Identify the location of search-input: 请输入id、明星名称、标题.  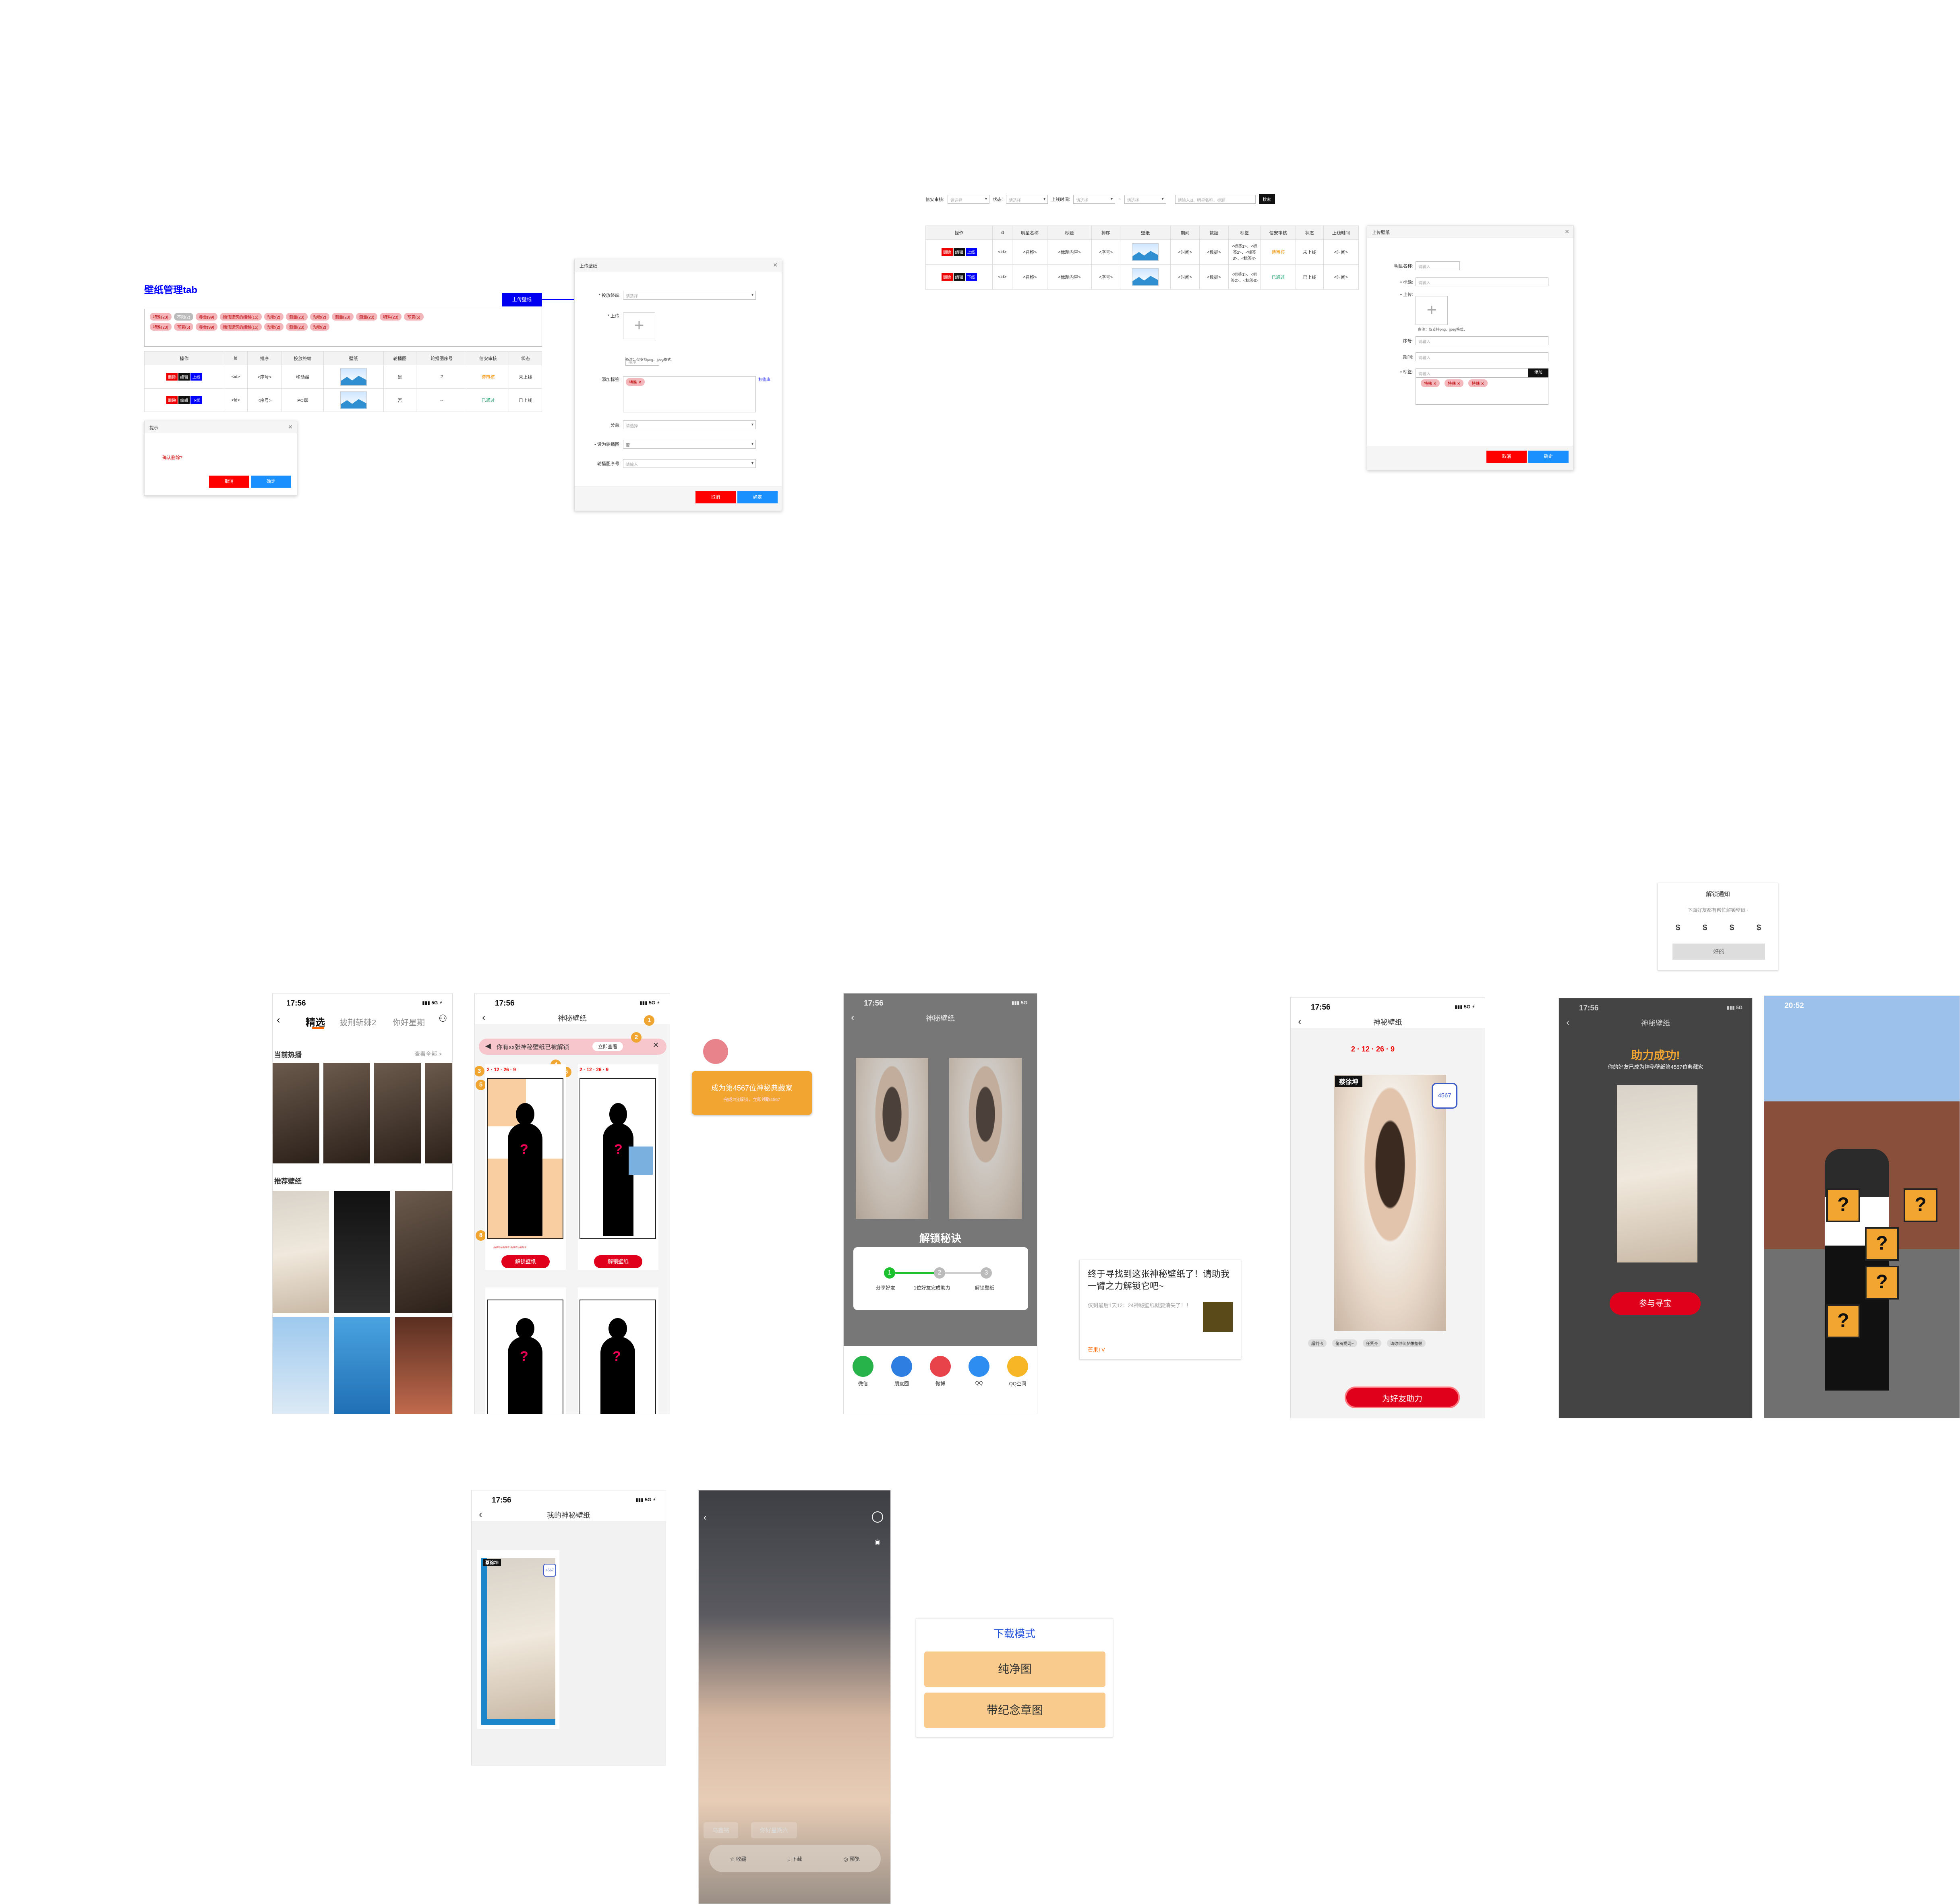
(1216, 200).